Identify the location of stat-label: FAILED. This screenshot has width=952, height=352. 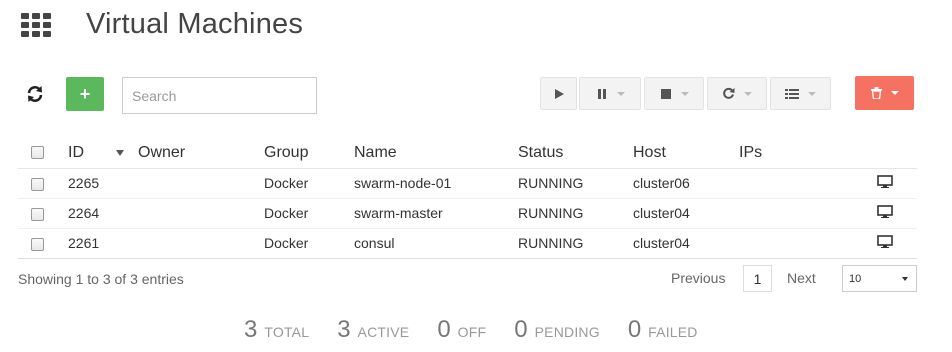
(673, 332).